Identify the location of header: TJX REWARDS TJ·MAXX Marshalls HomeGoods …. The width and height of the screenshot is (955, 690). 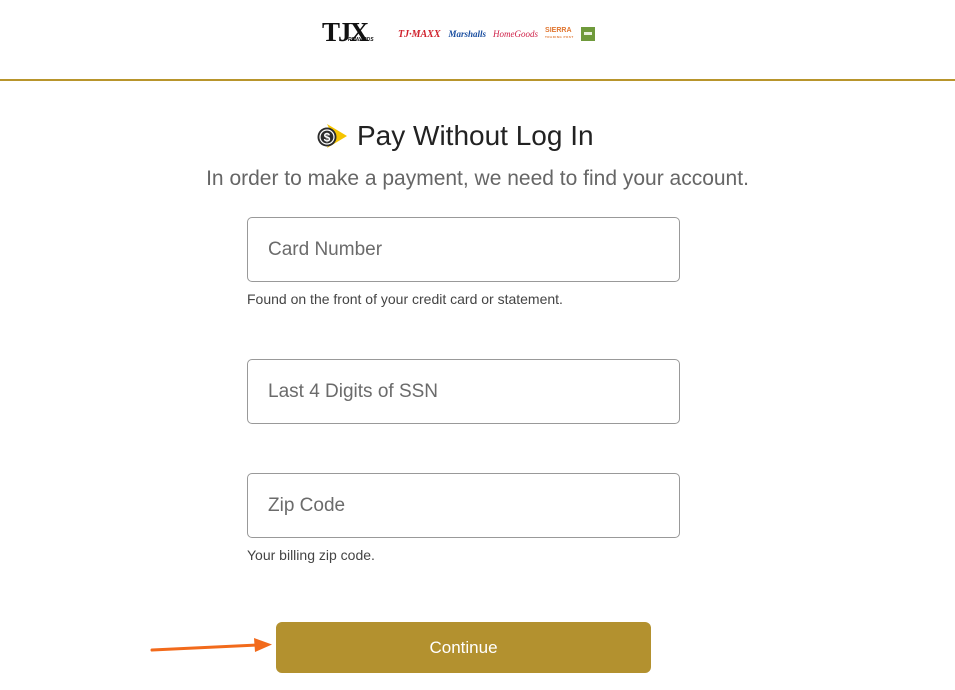
(477, 40).